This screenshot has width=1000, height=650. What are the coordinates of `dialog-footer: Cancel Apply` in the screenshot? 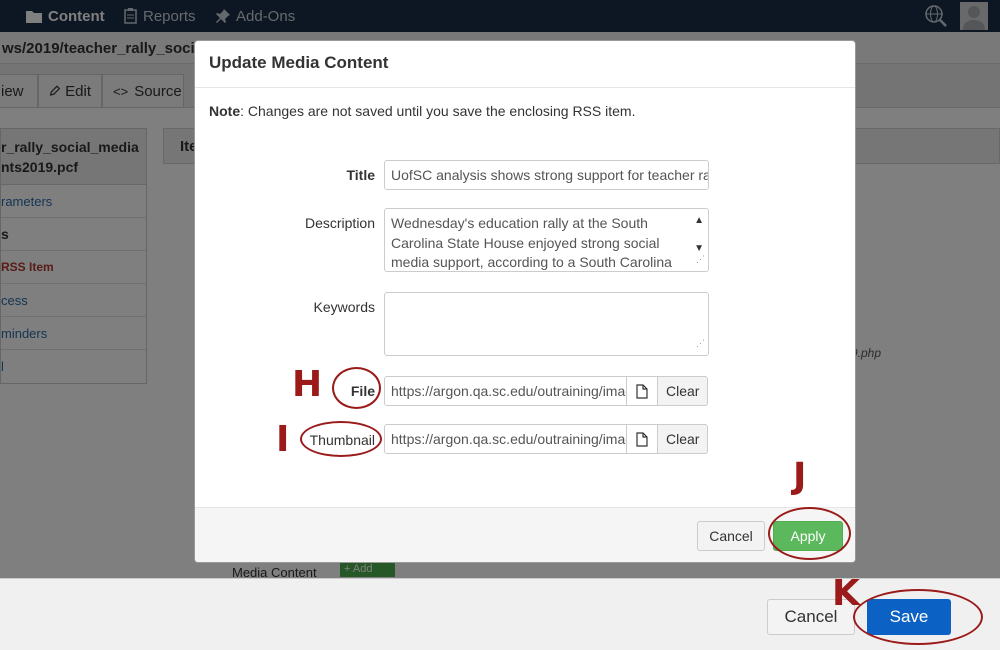 It's located at (525, 534).